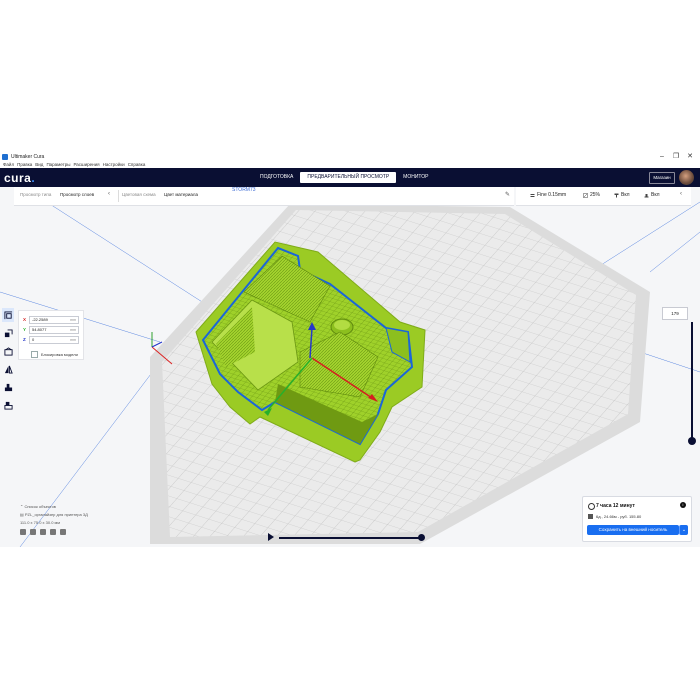  I want to click on per-model-settings-button, so click(8, 387).